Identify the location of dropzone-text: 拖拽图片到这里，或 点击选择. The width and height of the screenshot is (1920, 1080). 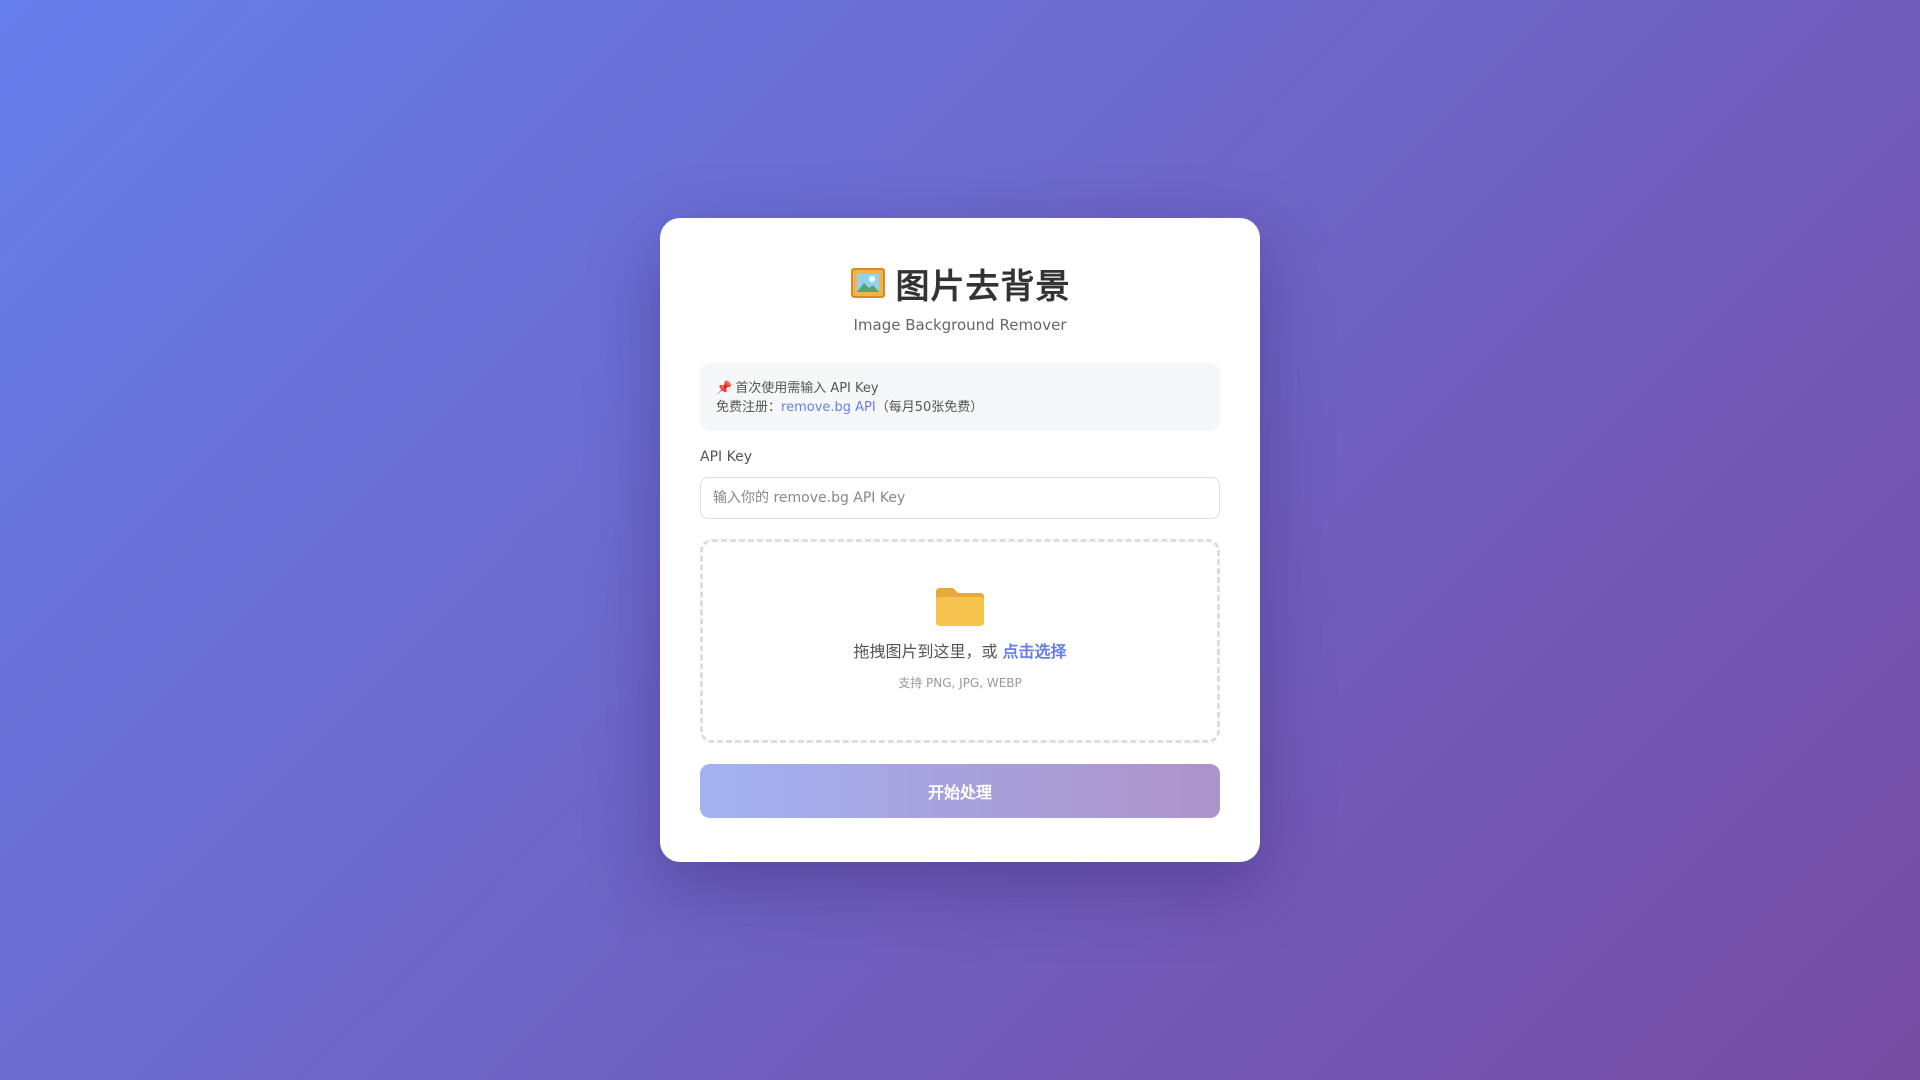
(959, 650).